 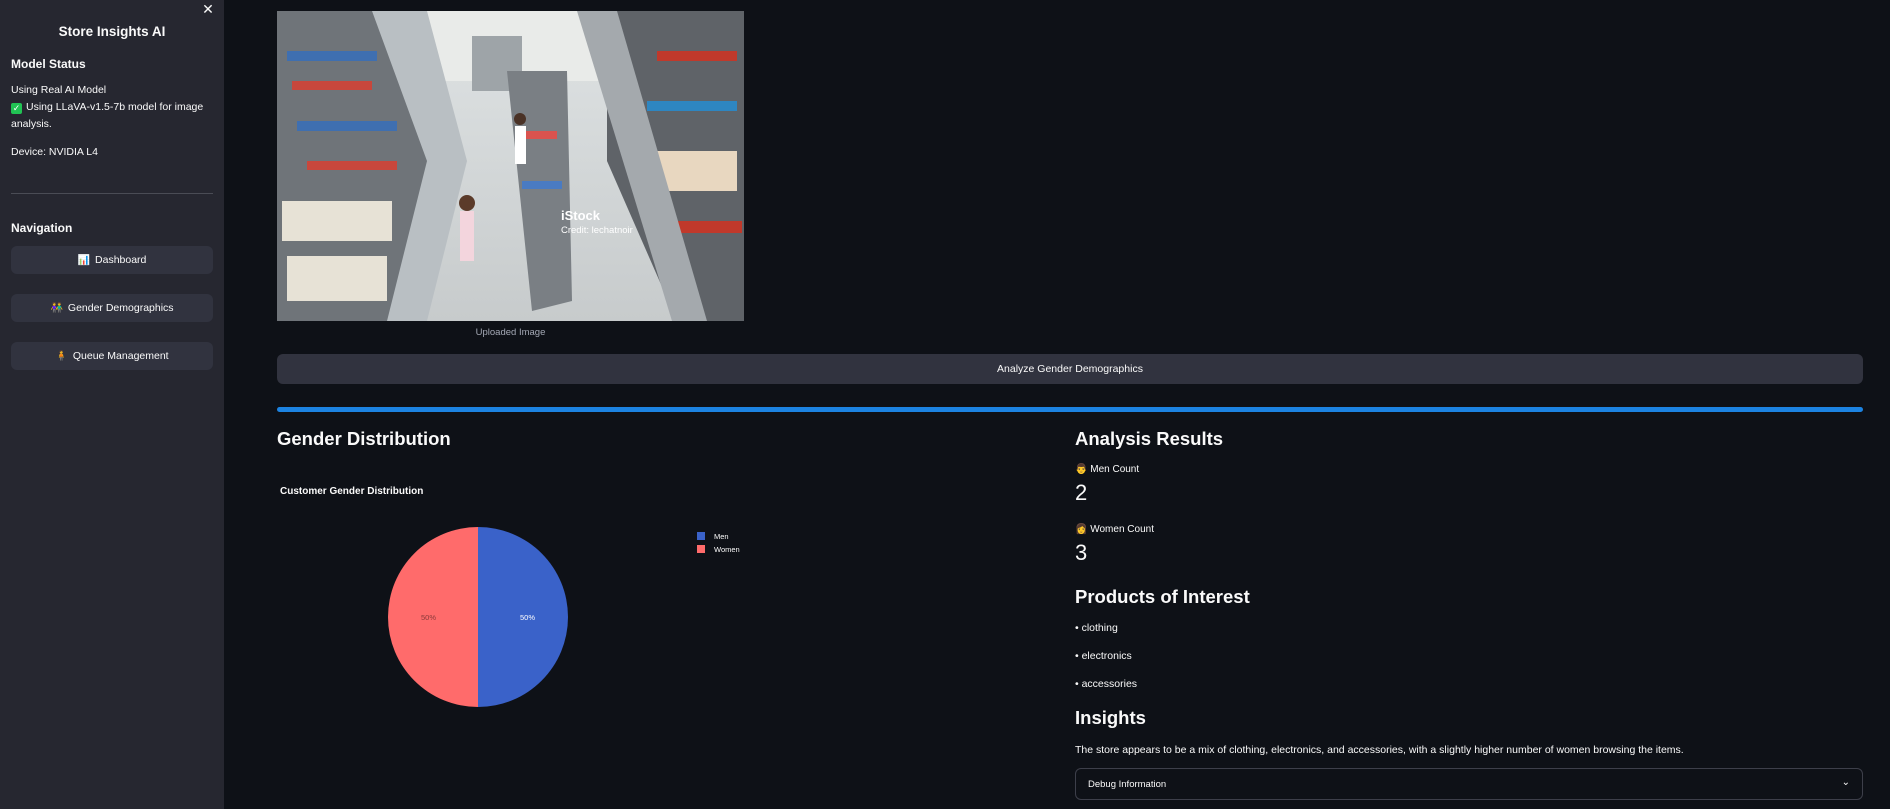 I want to click on store-aisle-photo: iStock Credit: lechatnoir, so click(x=510, y=166).